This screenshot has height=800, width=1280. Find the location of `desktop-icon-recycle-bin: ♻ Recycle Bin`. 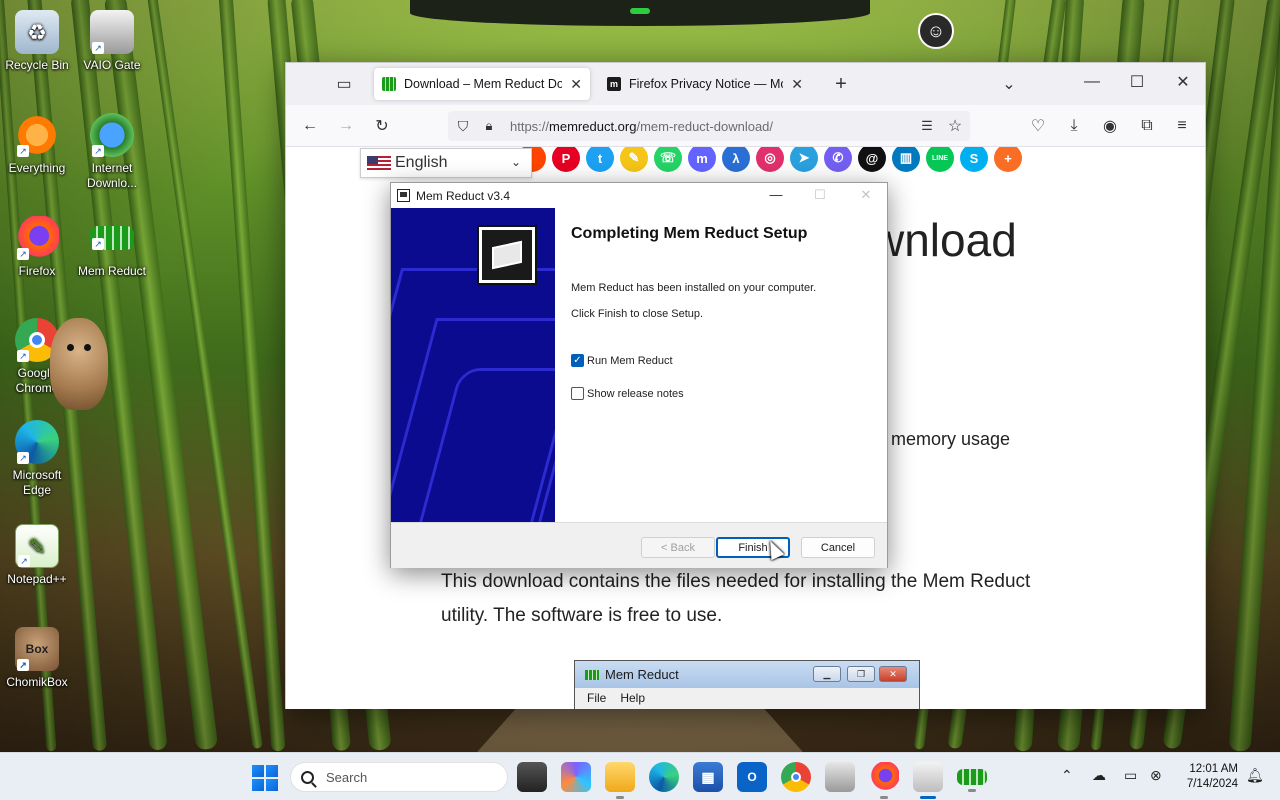

desktop-icon-recycle-bin: ♻ Recycle Bin is located at coordinates (37, 41).